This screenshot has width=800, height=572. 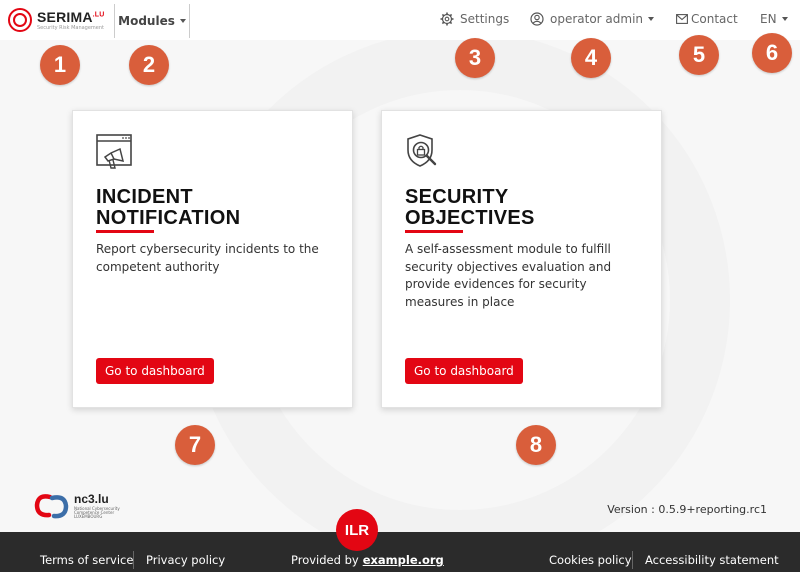 I want to click on card-title-line1: SECURITY, so click(x=457, y=197).